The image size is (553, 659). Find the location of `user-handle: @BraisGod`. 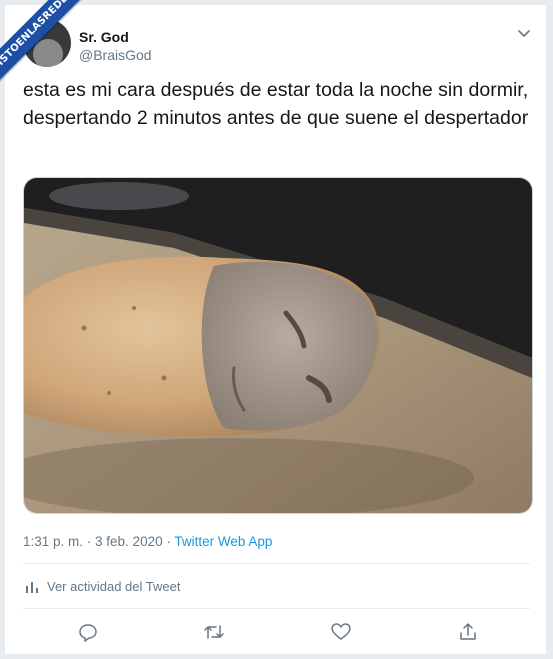

user-handle: @BraisGod is located at coordinates (115, 55).